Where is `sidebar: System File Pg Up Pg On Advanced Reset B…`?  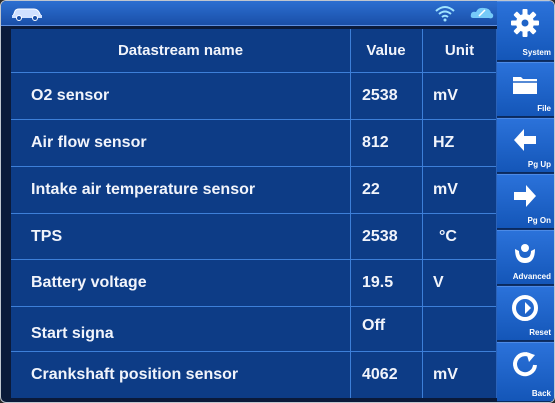 sidebar: System File Pg Up Pg On Advanced Reset B… is located at coordinates (525, 201).